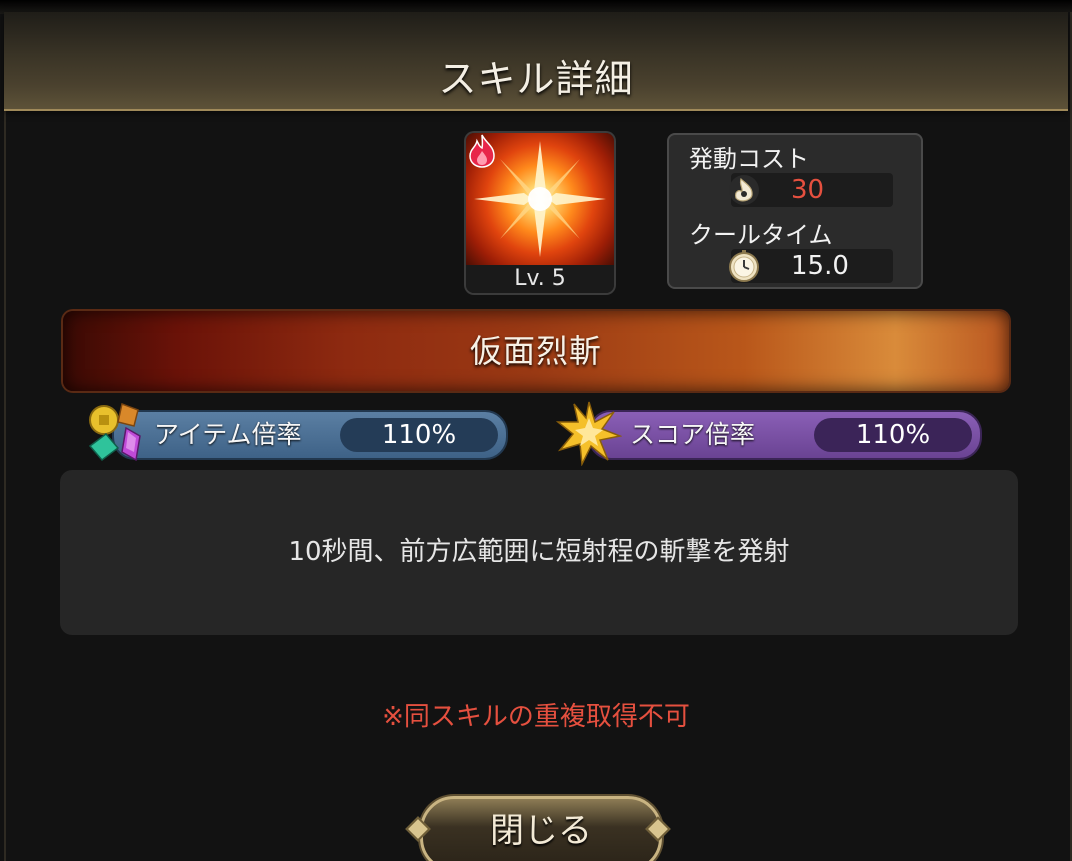 The image size is (1072, 861). Describe the element at coordinates (310, 435) in the screenshot. I see `item-multiplier-bar: アイテム倍率 110%` at that location.